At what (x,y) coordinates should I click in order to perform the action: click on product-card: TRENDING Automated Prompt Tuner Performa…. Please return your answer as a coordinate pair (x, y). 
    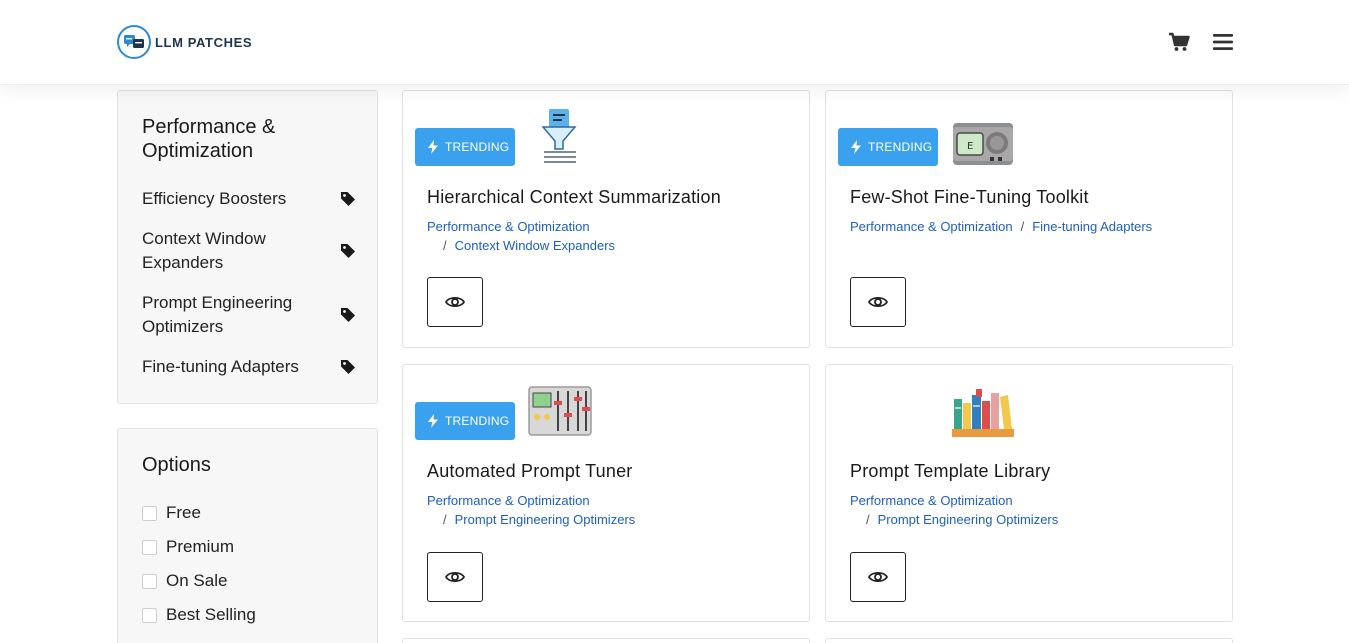
    Looking at the image, I should click on (606, 493).